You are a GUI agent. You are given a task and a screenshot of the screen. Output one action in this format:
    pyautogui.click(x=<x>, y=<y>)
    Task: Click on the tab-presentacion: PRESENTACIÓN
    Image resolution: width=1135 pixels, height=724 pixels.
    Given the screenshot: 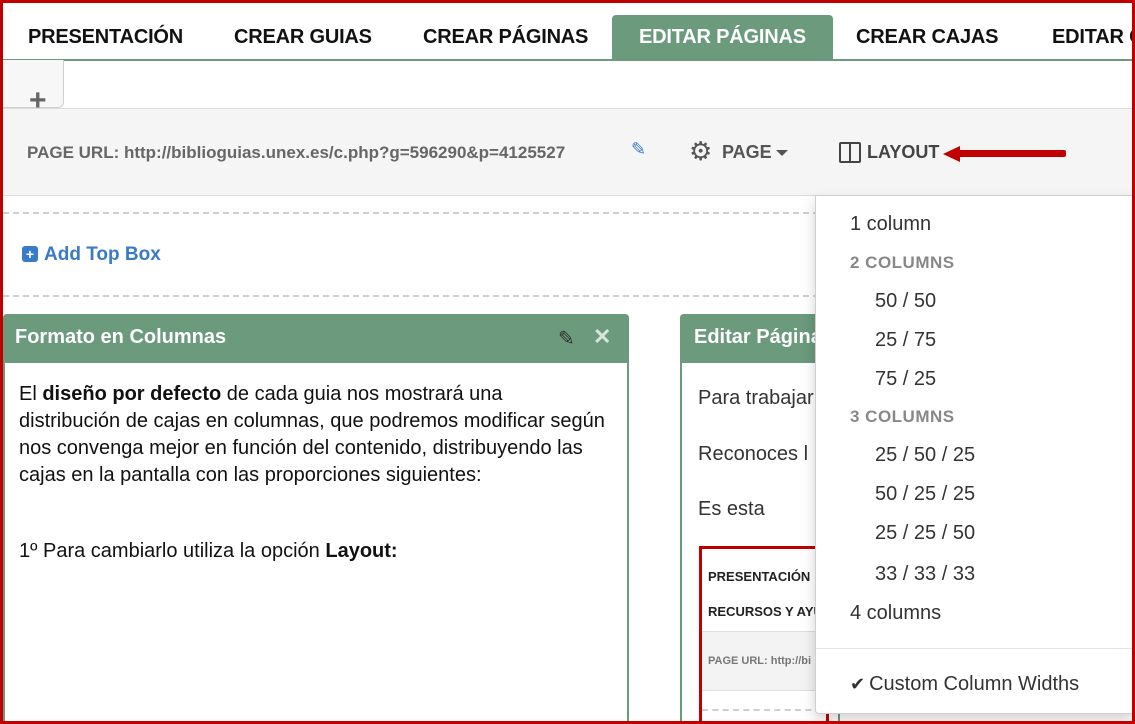 What is the action you would take?
    pyautogui.click(x=105, y=37)
    